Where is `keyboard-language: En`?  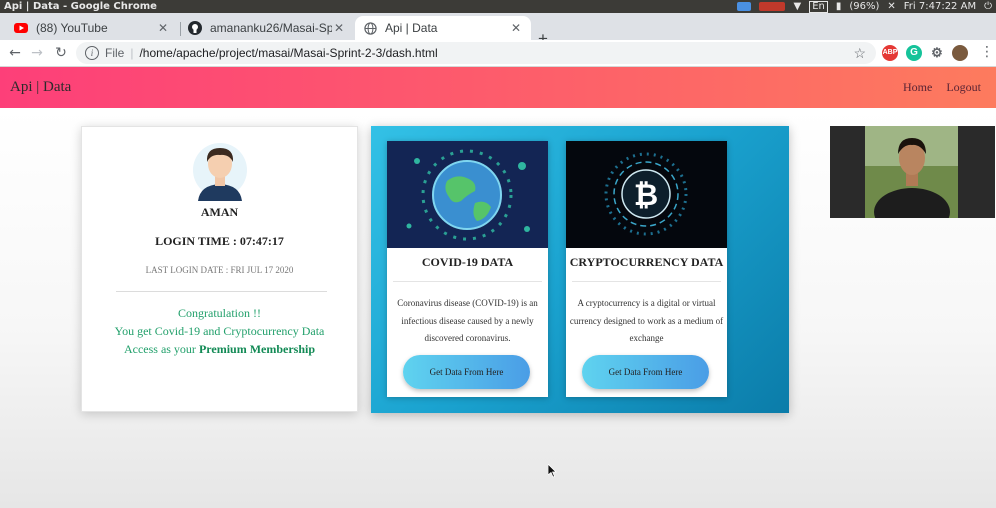 keyboard-language: En is located at coordinates (818, 6).